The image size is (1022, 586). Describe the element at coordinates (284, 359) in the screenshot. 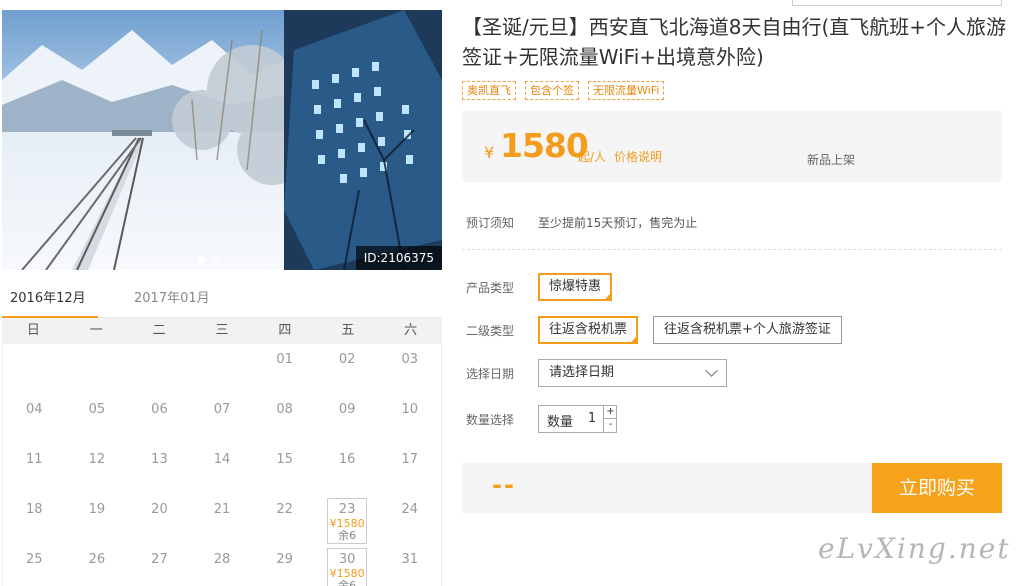

I see `day-number: 01` at that location.